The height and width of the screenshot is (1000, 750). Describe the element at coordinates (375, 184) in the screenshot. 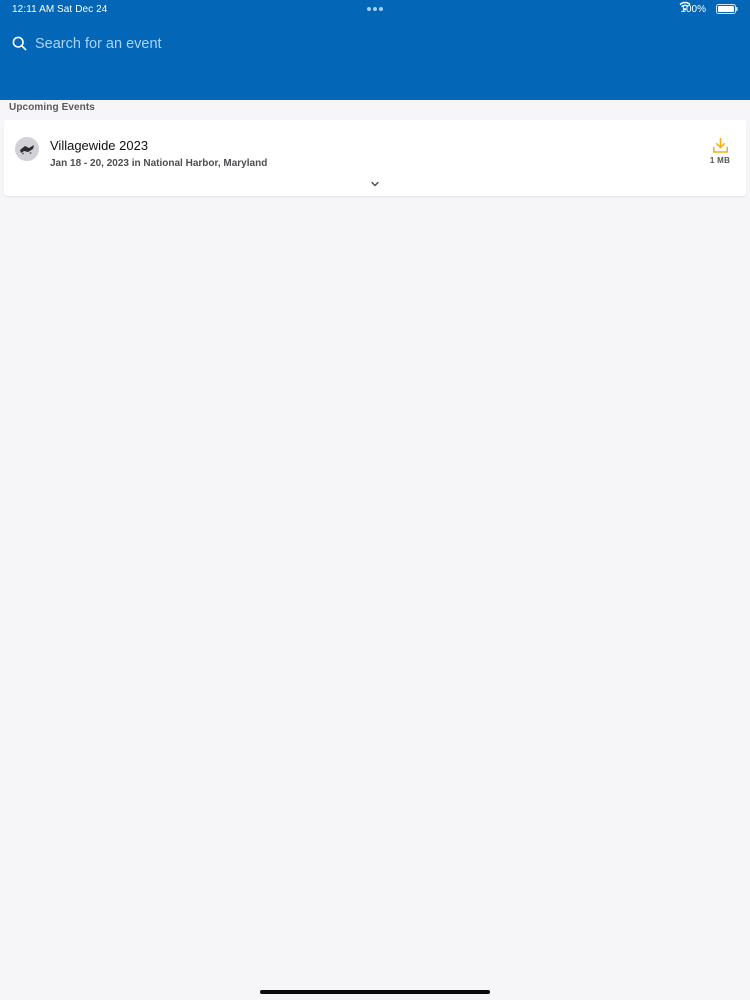

I see `chevron-down-icon` at that location.